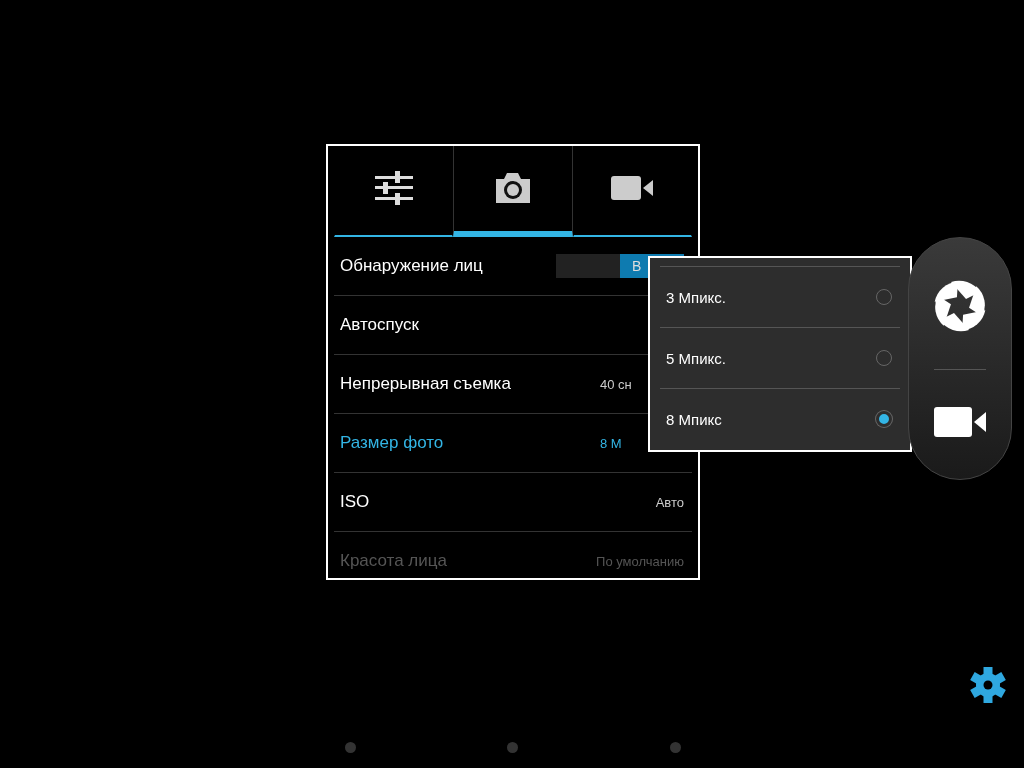  Describe the element at coordinates (393, 187) in the screenshot. I see `sliders-icon` at that location.